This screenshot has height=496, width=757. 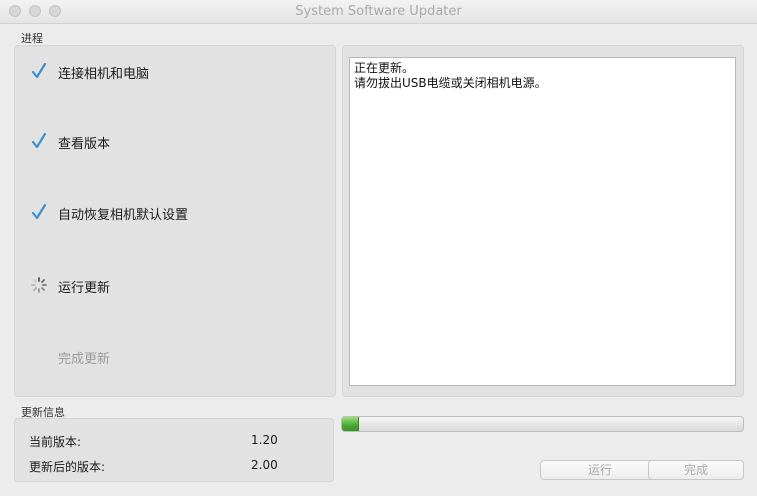 I want to click on window-title: System Software Updater, so click(x=378, y=11).